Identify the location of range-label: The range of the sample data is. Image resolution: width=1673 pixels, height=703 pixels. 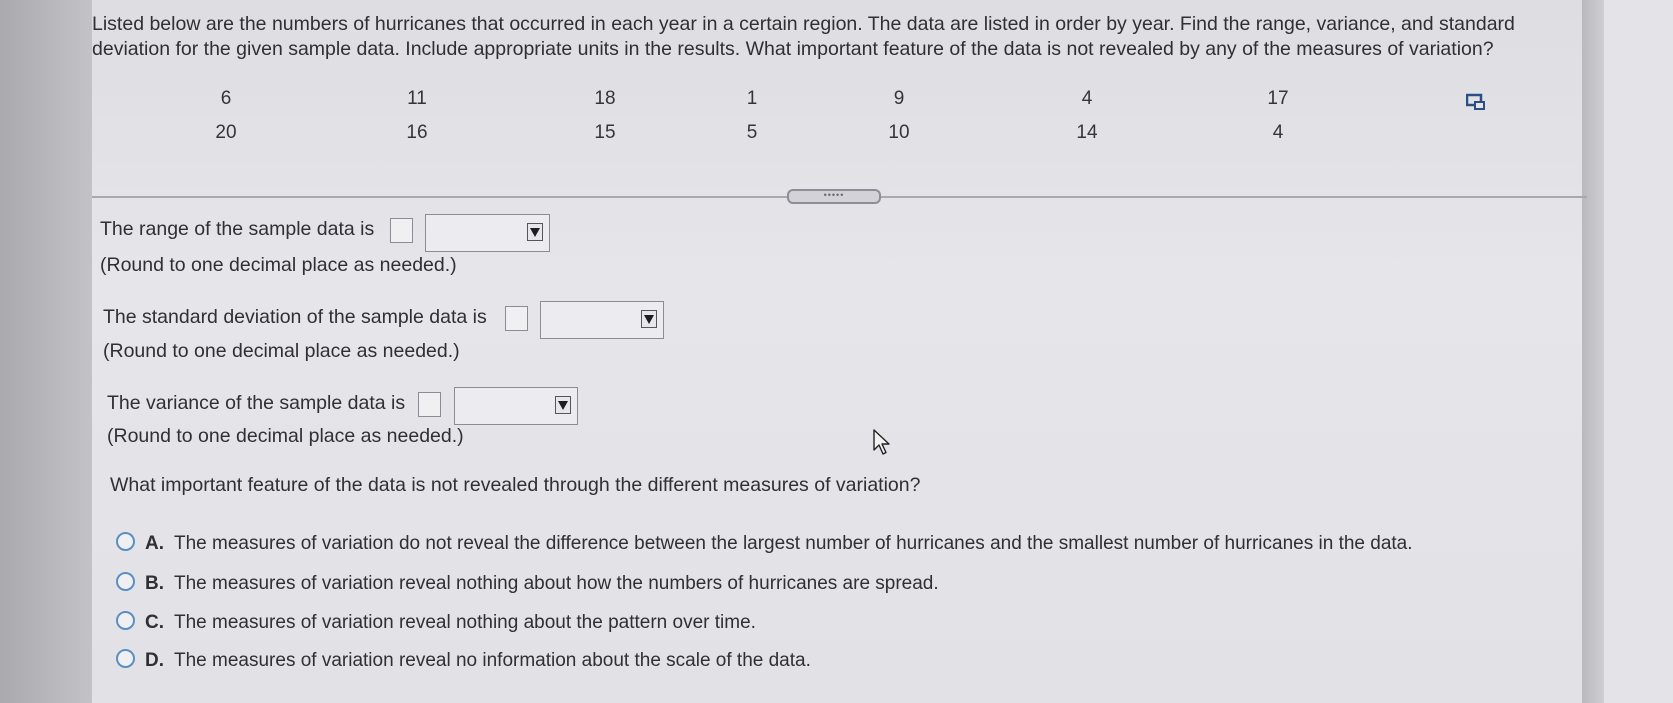
(237, 229).